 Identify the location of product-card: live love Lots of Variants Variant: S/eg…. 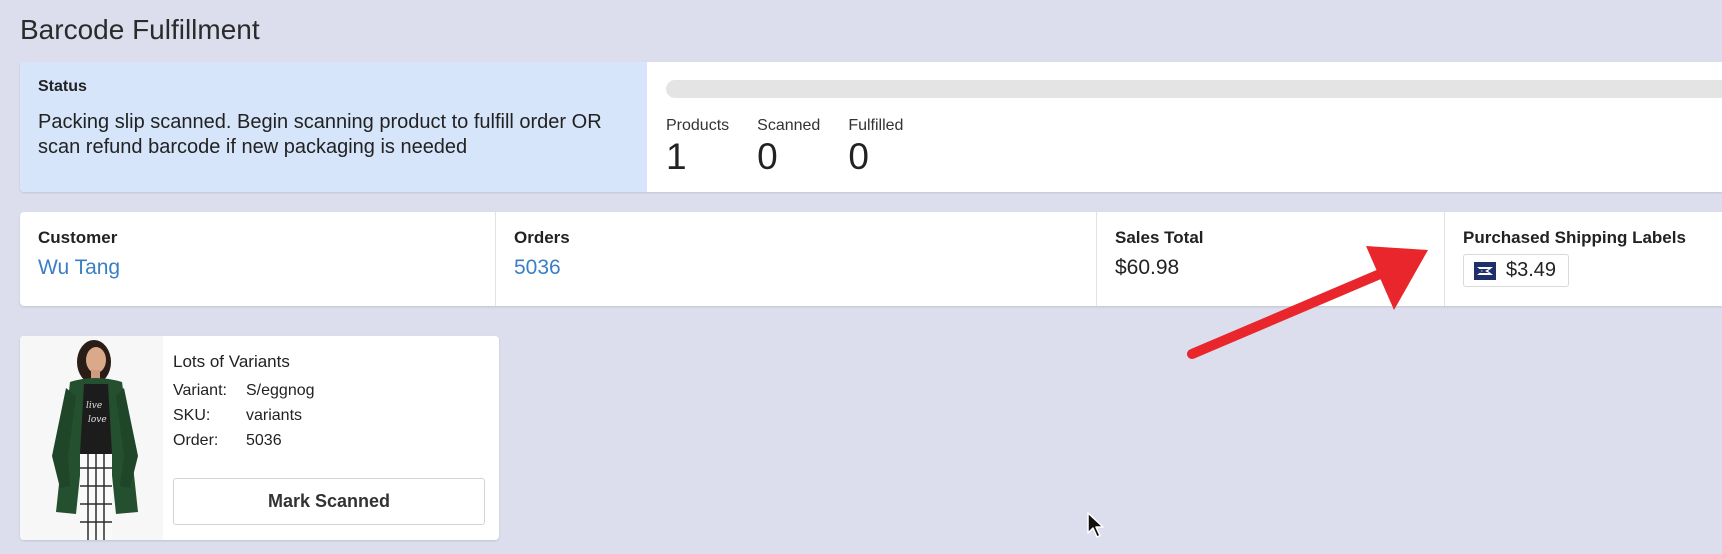
(259, 438).